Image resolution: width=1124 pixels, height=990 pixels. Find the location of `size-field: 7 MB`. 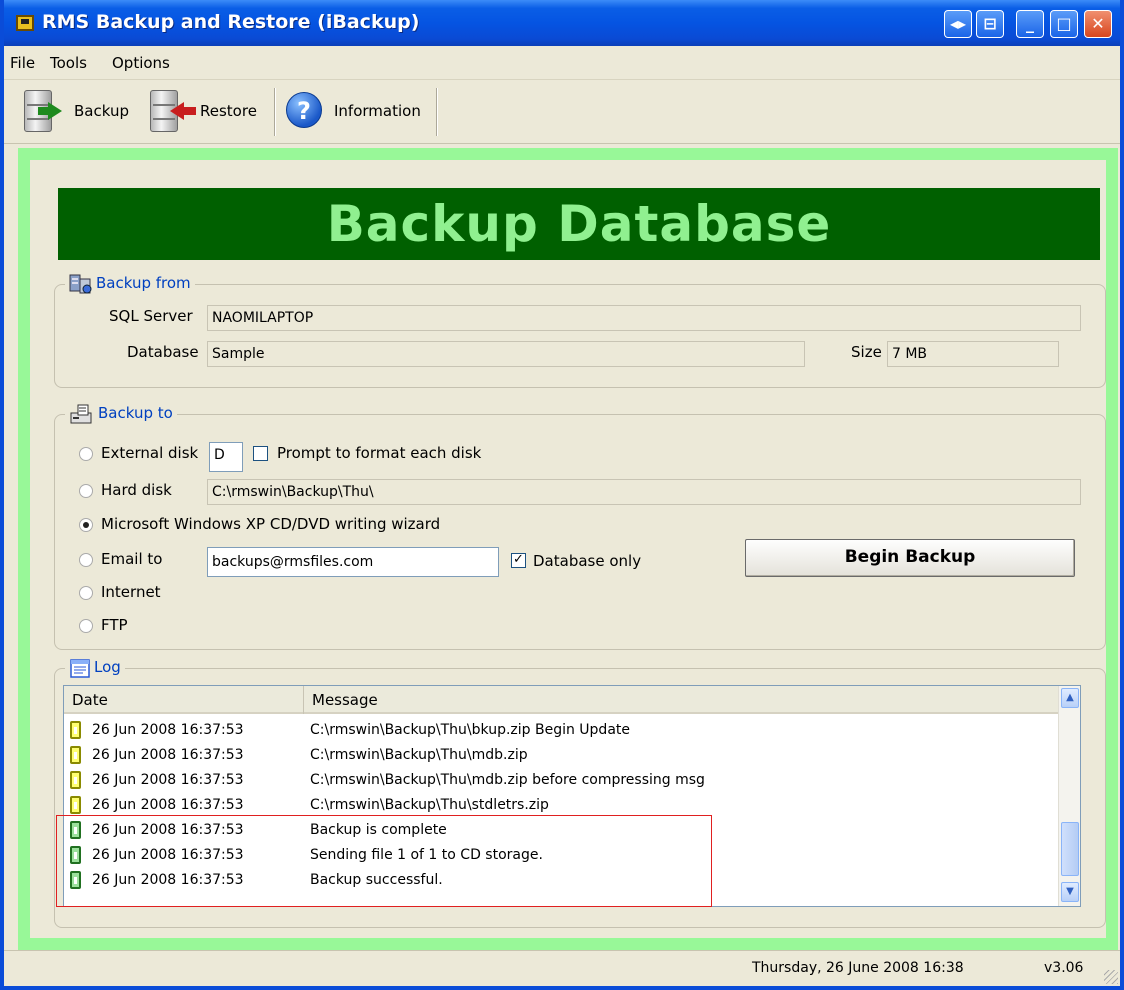

size-field: 7 MB is located at coordinates (973, 354).